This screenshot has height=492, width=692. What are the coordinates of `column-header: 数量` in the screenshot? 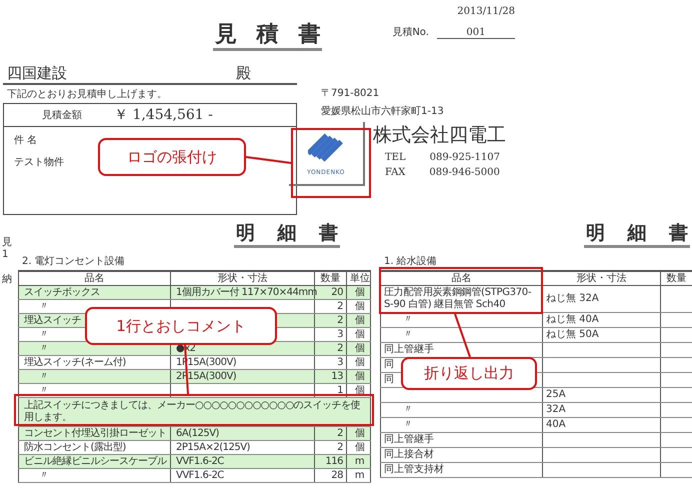 It's located at (676, 278).